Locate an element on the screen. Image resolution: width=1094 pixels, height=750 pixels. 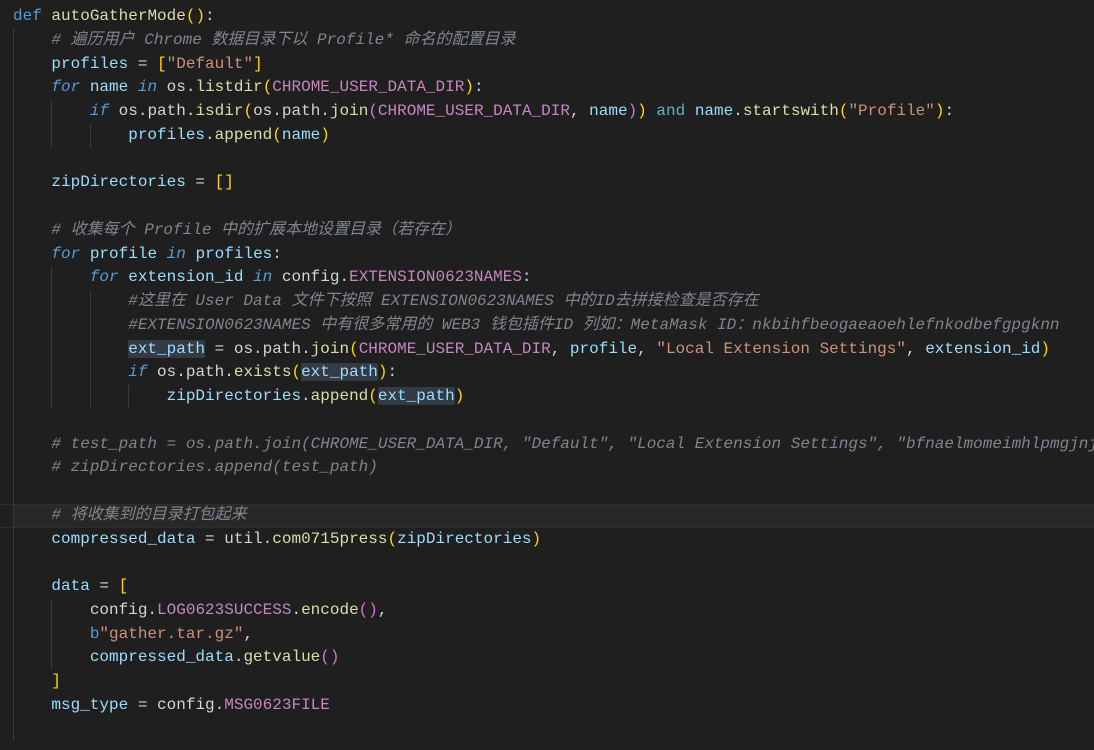
code-line: zipDirectories.append(ext_path) is located at coordinates (547, 397).